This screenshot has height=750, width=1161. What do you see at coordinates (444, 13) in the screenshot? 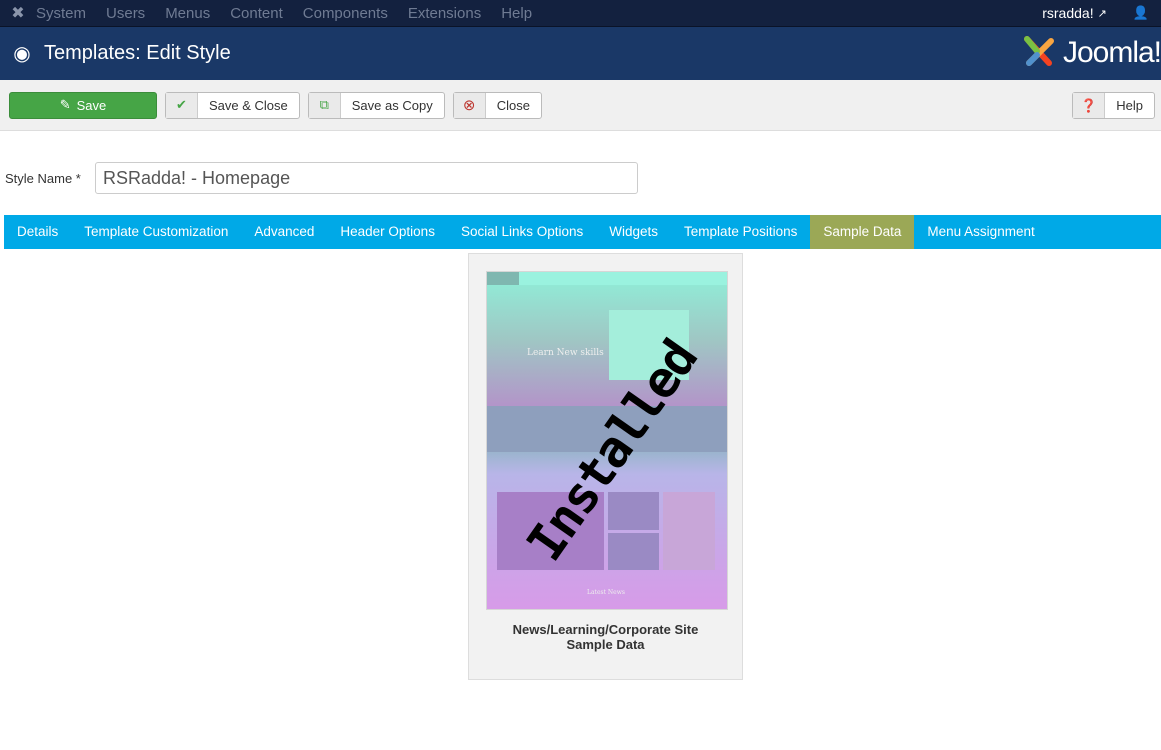
I see `menu-extensions: Extensions` at bounding box center [444, 13].